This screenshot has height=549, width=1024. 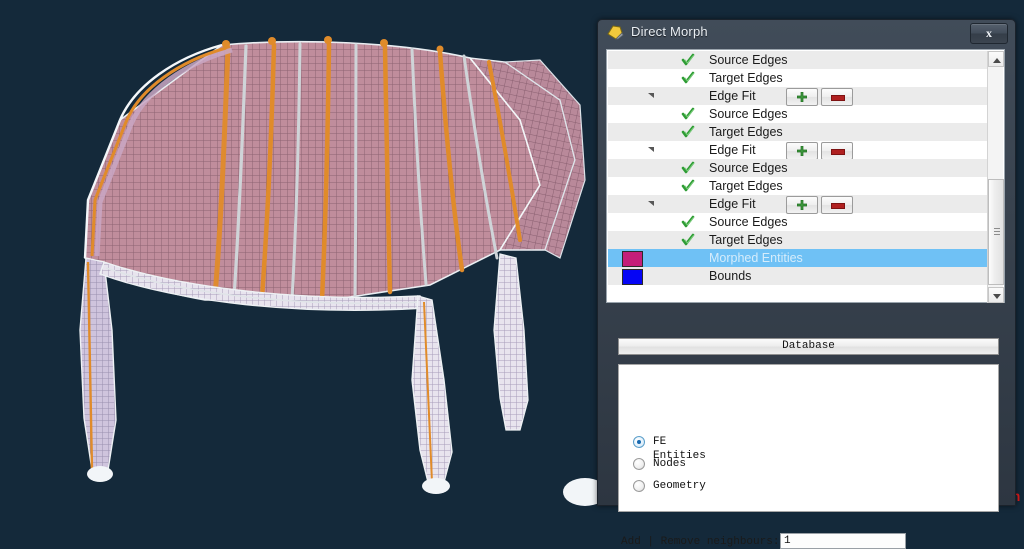 What do you see at coordinates (995, 177) in the screenshot?
I see `tree-scrollbar` at bounding box center [995, 177].